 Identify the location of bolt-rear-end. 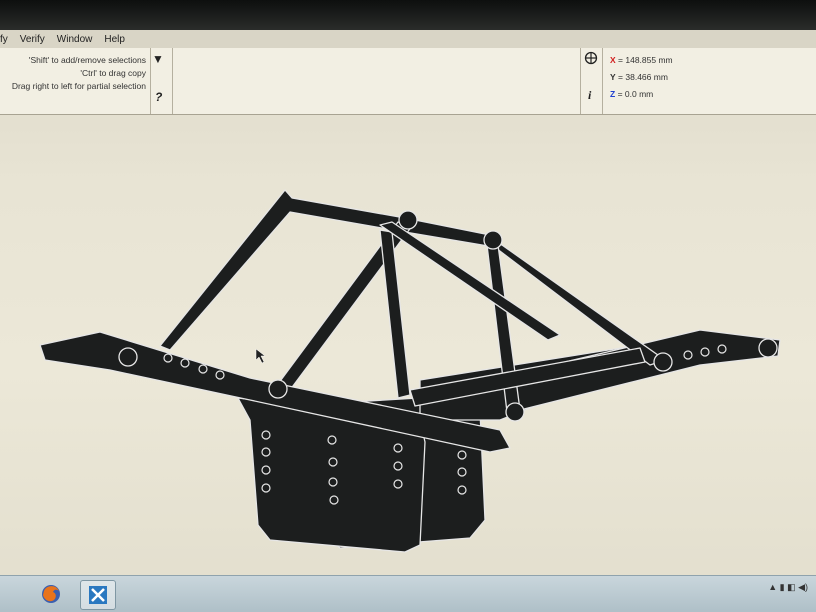
(768, 348).